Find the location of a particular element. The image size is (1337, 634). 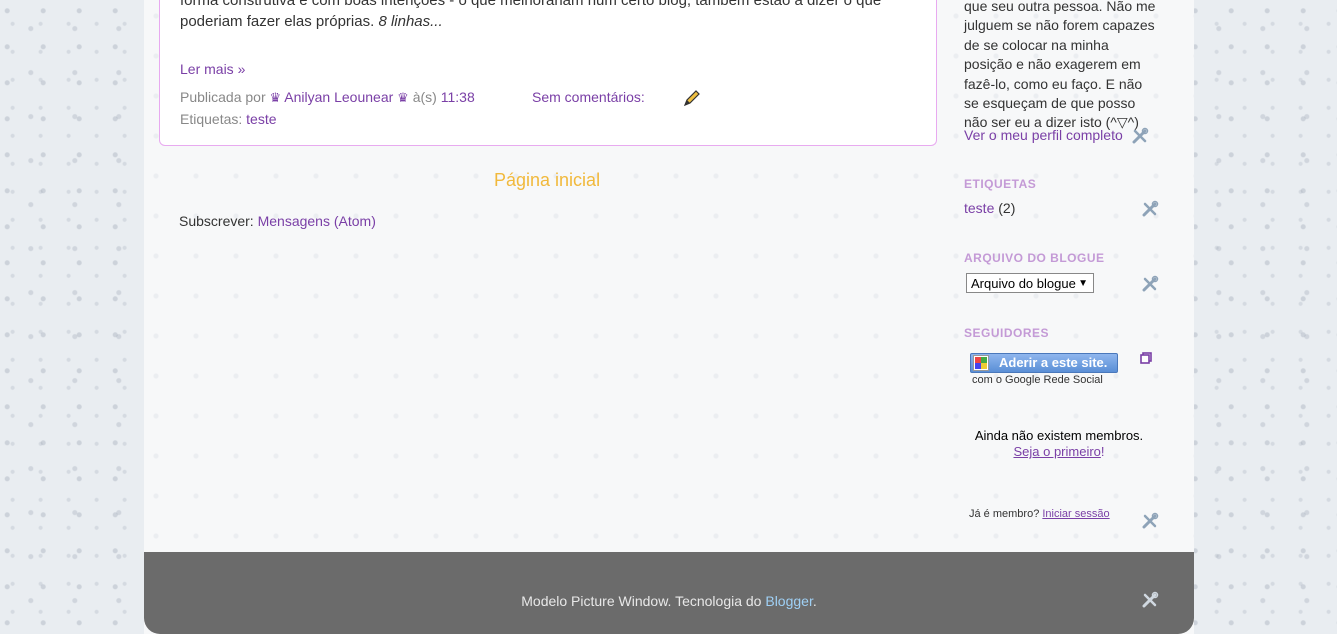

about-line: que seu outra pessoa. Não me is located at coordinates (1060, 7).